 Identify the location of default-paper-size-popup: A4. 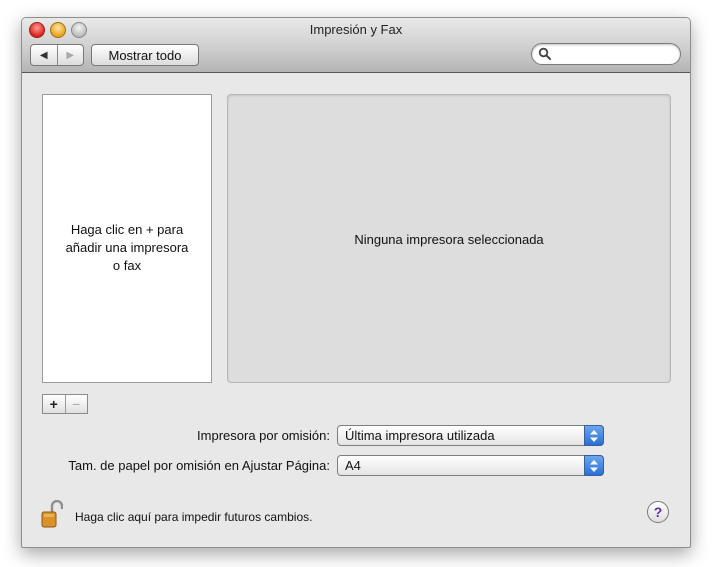
(470, 465).